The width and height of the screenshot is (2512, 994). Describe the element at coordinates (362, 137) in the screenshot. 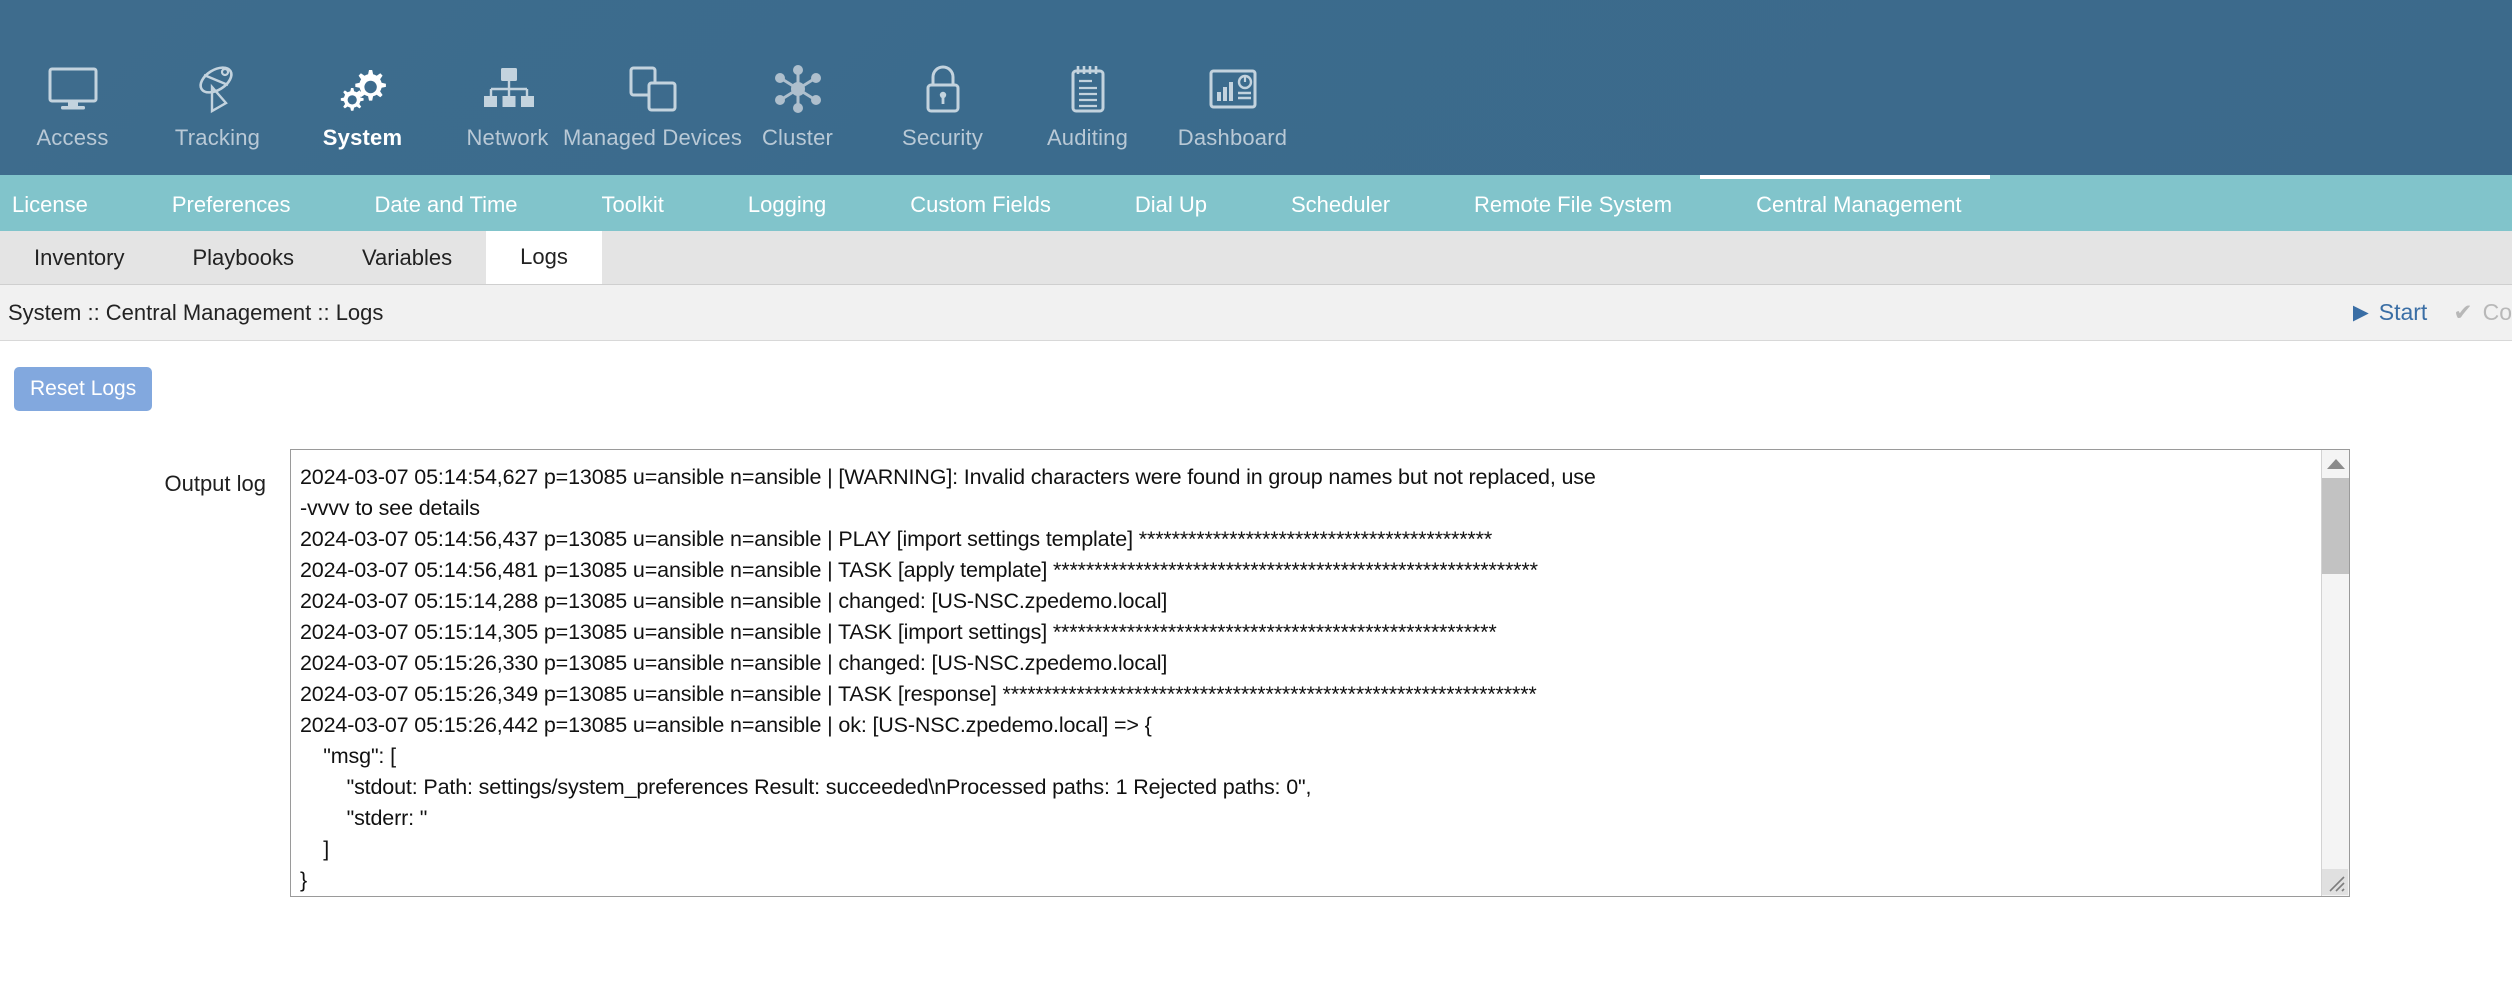

I see `nav-label-system: System` at that location.